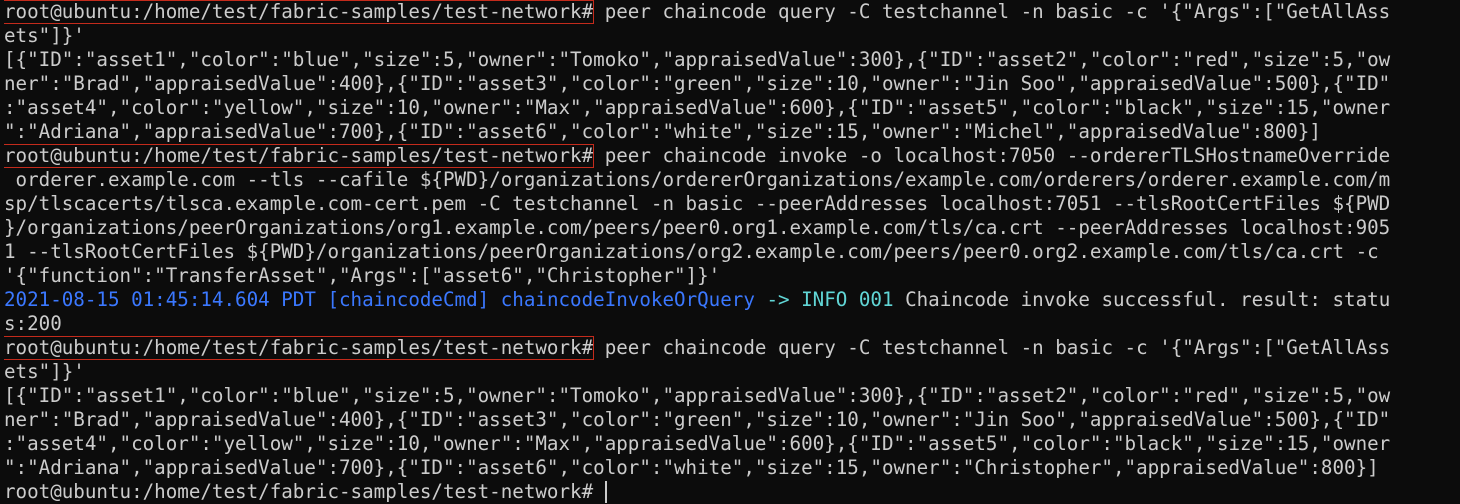  I want to click on terminal-line-14: s:200, so click(732, 324).